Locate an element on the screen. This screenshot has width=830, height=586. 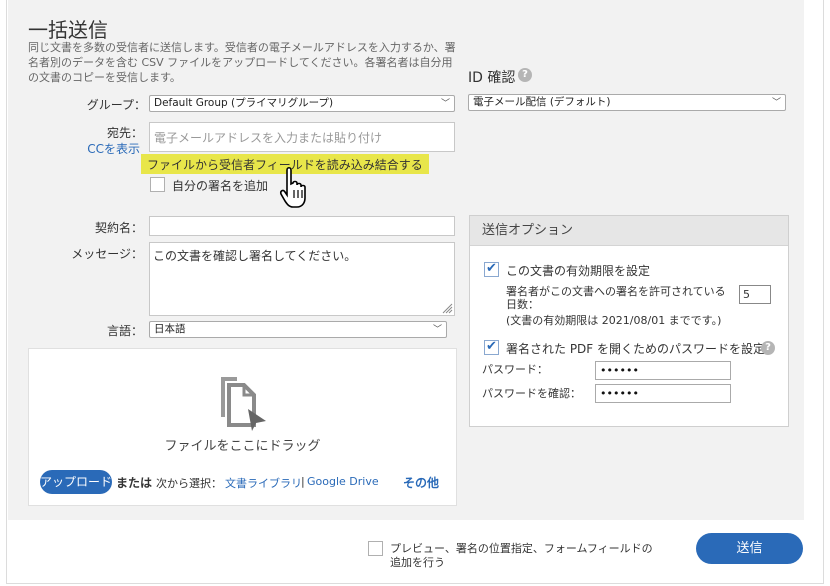
group-select-value: Default Group (プライマリグループ) is located at coordinates (244, 103).